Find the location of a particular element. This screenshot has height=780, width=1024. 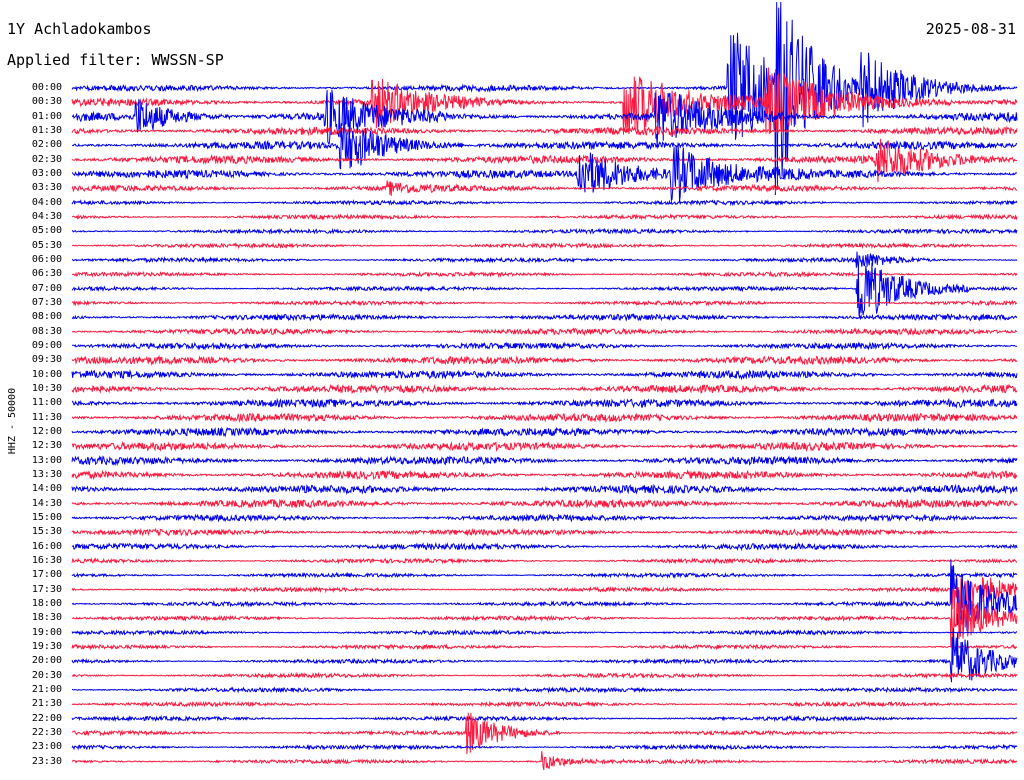

seismic-trace-1930 is located at coordinates (544, 647).